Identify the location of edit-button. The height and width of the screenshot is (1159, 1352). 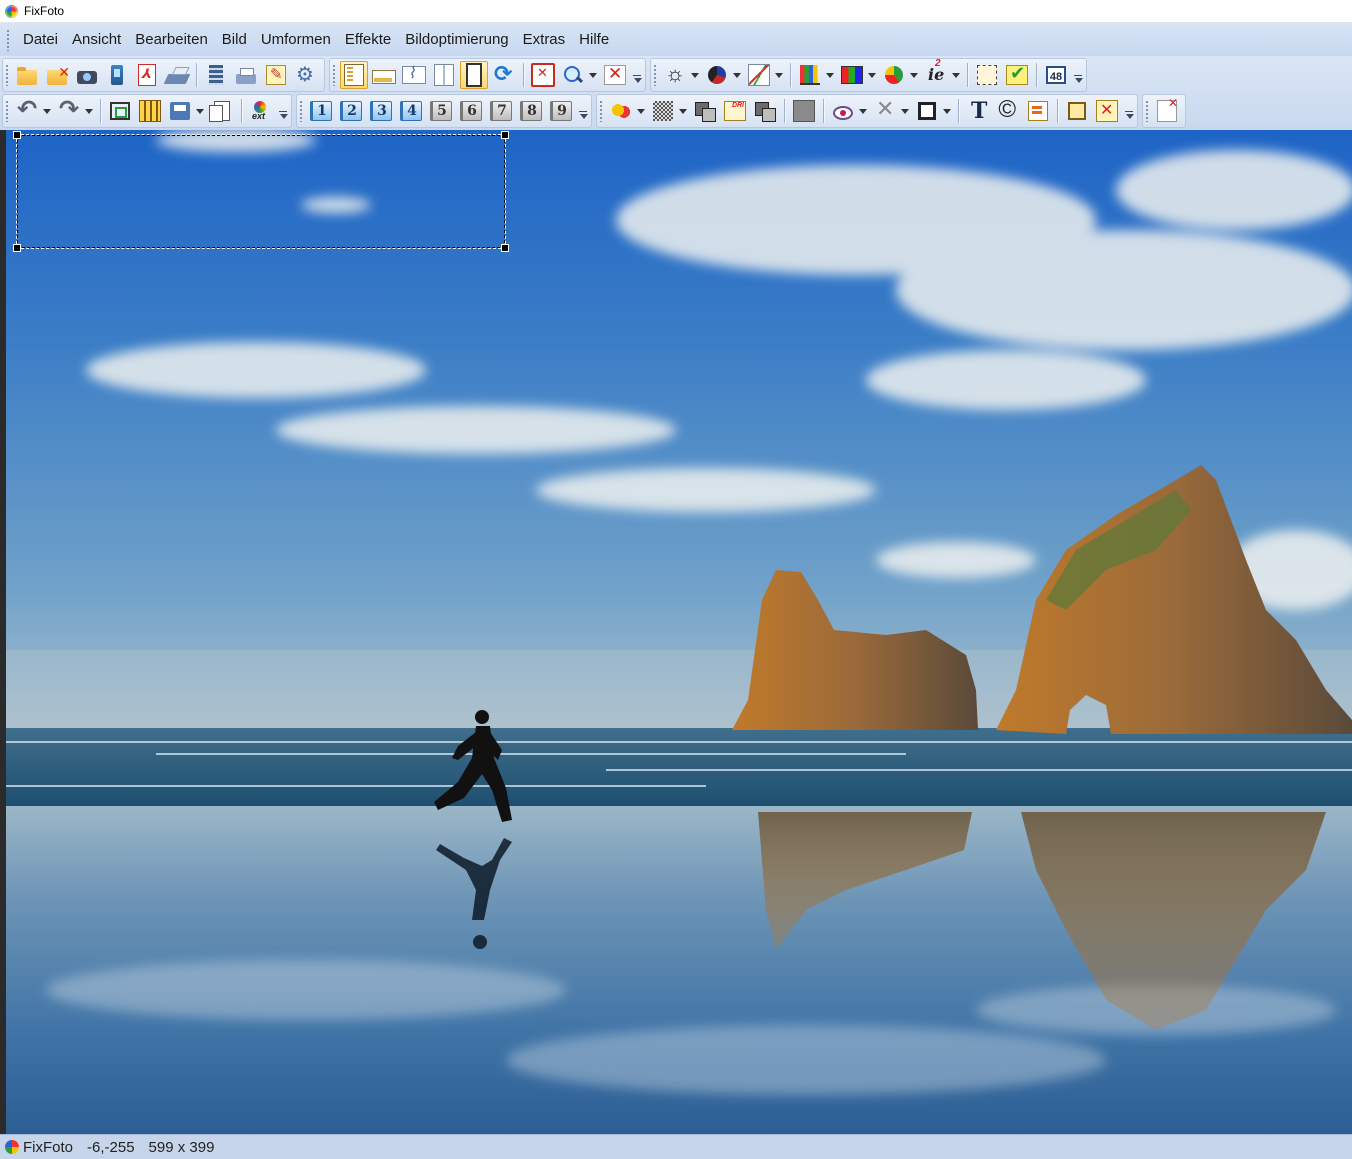
(276, 75).